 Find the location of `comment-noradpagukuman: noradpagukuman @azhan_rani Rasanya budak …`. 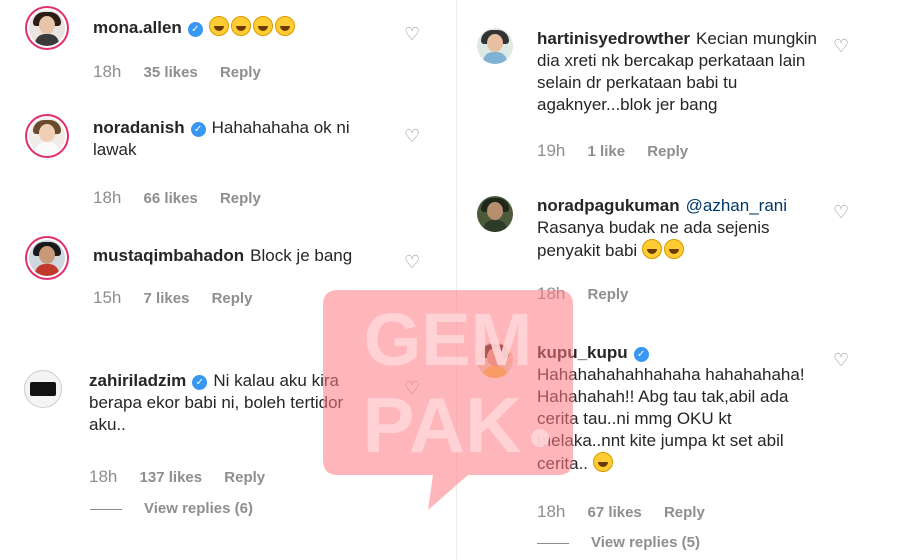

comment-noradpagukuman: noradpagukuman @azhan_rani Rasanya budak … is located at coordinates (678, 248).